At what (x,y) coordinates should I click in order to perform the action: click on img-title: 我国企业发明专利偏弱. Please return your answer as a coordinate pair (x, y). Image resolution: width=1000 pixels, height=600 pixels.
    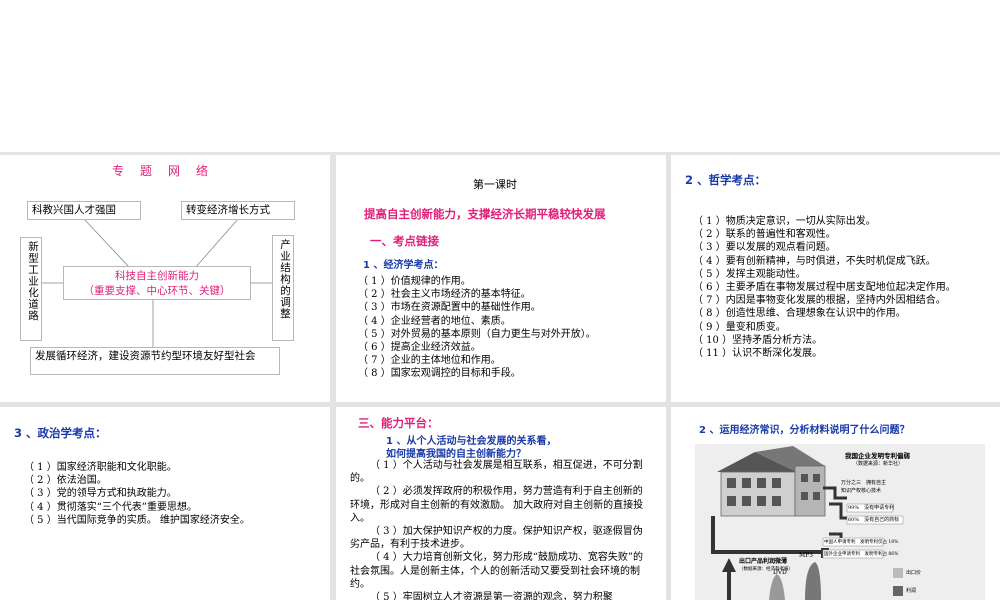
    Looking at the image, I should click on (877, 456).